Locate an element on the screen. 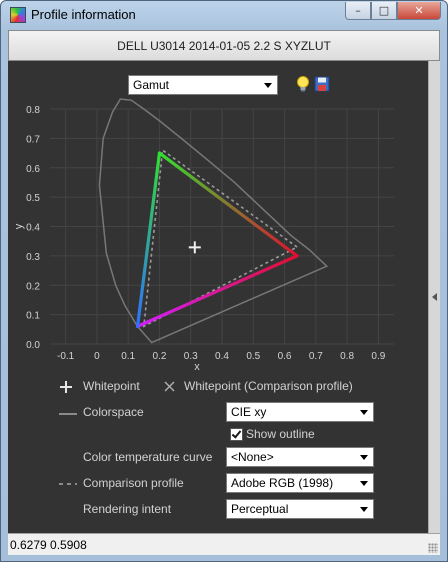 This screenshot has width=448, height=562. comparison-profile-label: Comparison profile is located at coordinates (133, 483).